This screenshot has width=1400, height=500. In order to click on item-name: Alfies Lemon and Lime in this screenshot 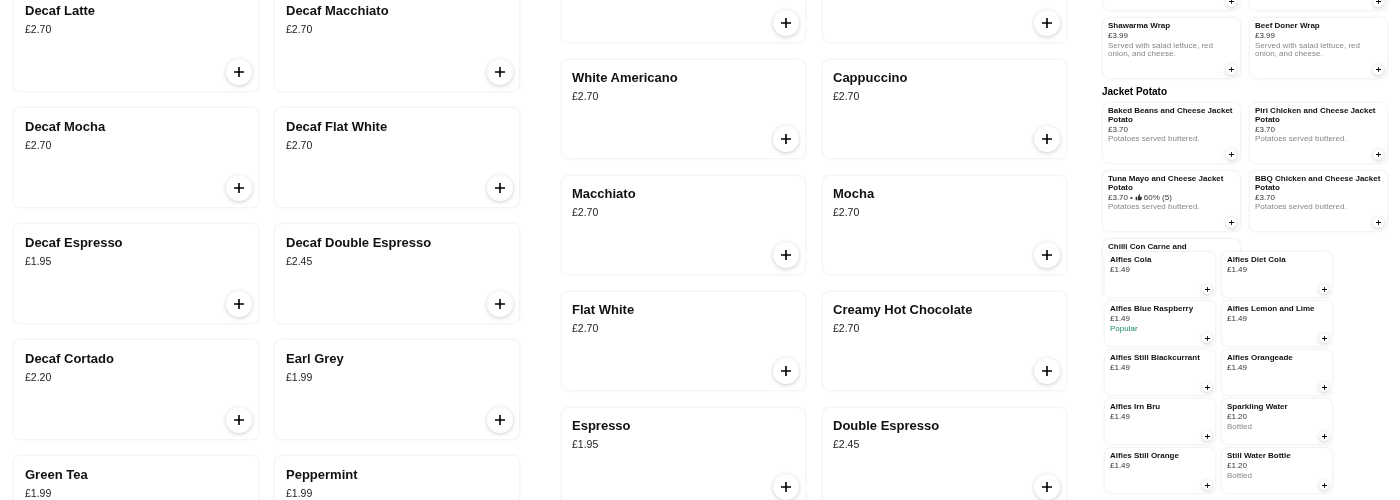, I will do `click(1271, 309)`.